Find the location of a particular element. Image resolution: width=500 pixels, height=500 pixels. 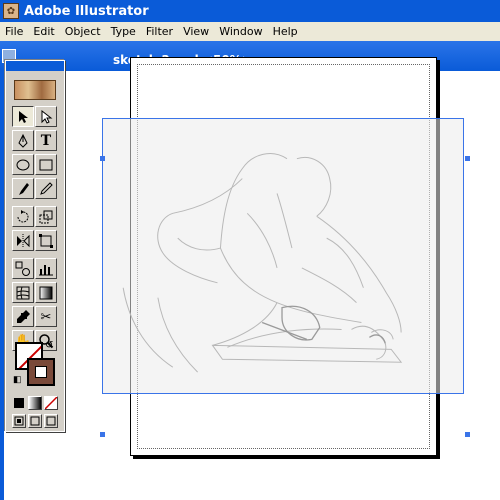

menu-view: View is located at coordinates (196, 31).